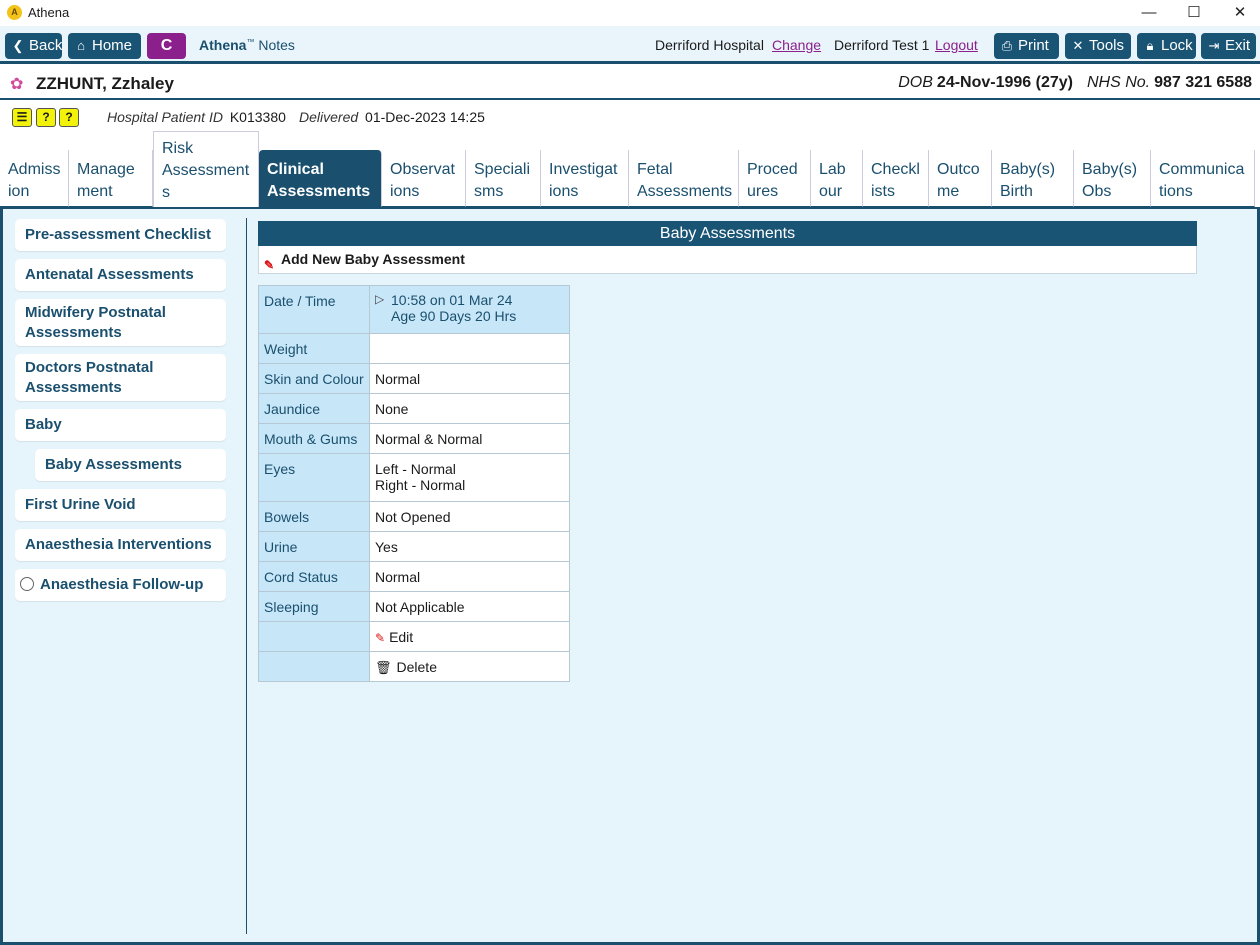 This screenshot has width=1260, height=945. I want to click on delivered-label: Delivered, so click(329, 117).